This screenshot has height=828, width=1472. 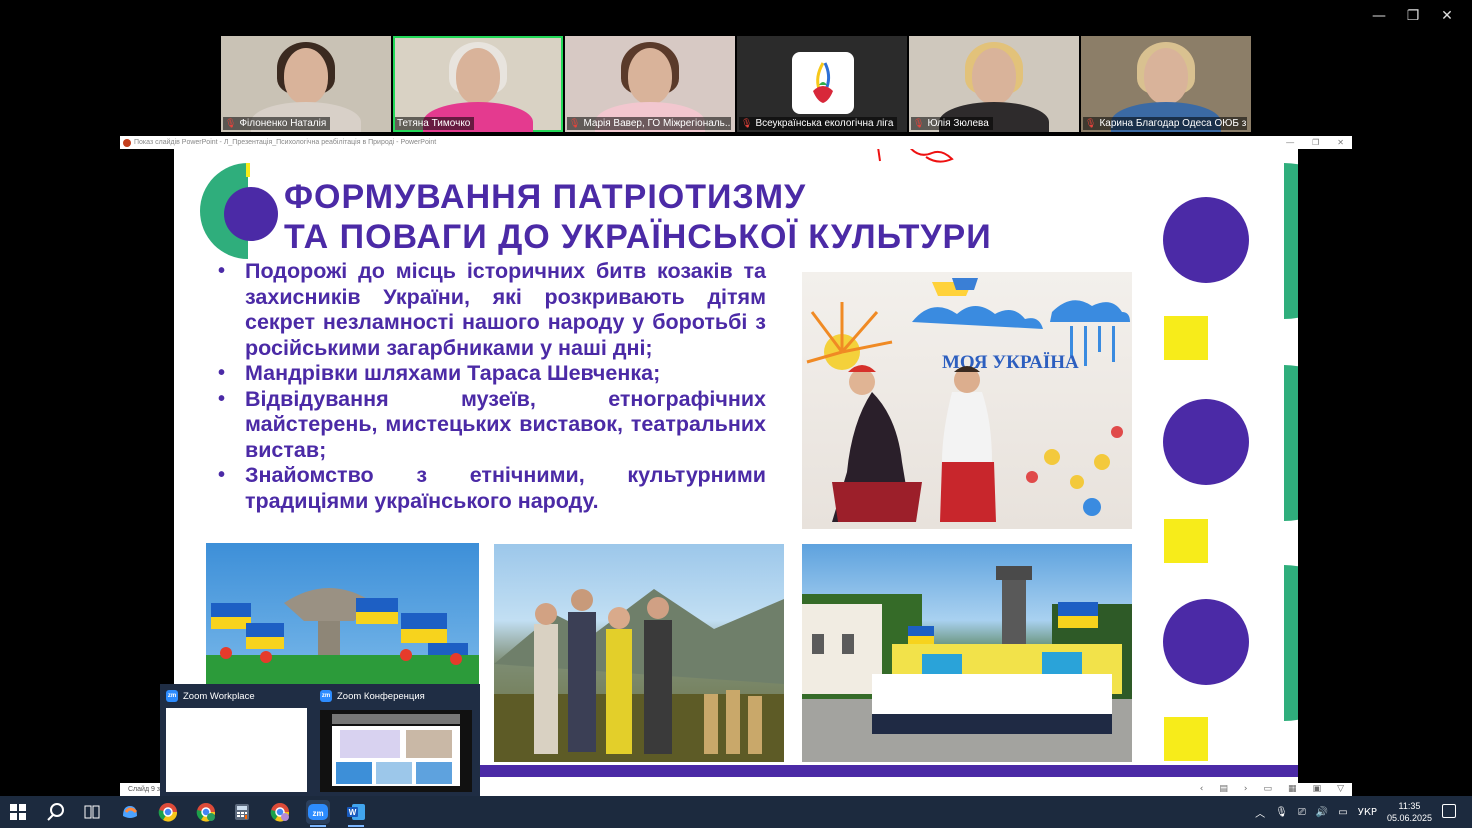 What do you see at coordinates (1268, 789) in the screenshot?
I see `normal-view-button: ▭` at bounding box center [1268, 789].